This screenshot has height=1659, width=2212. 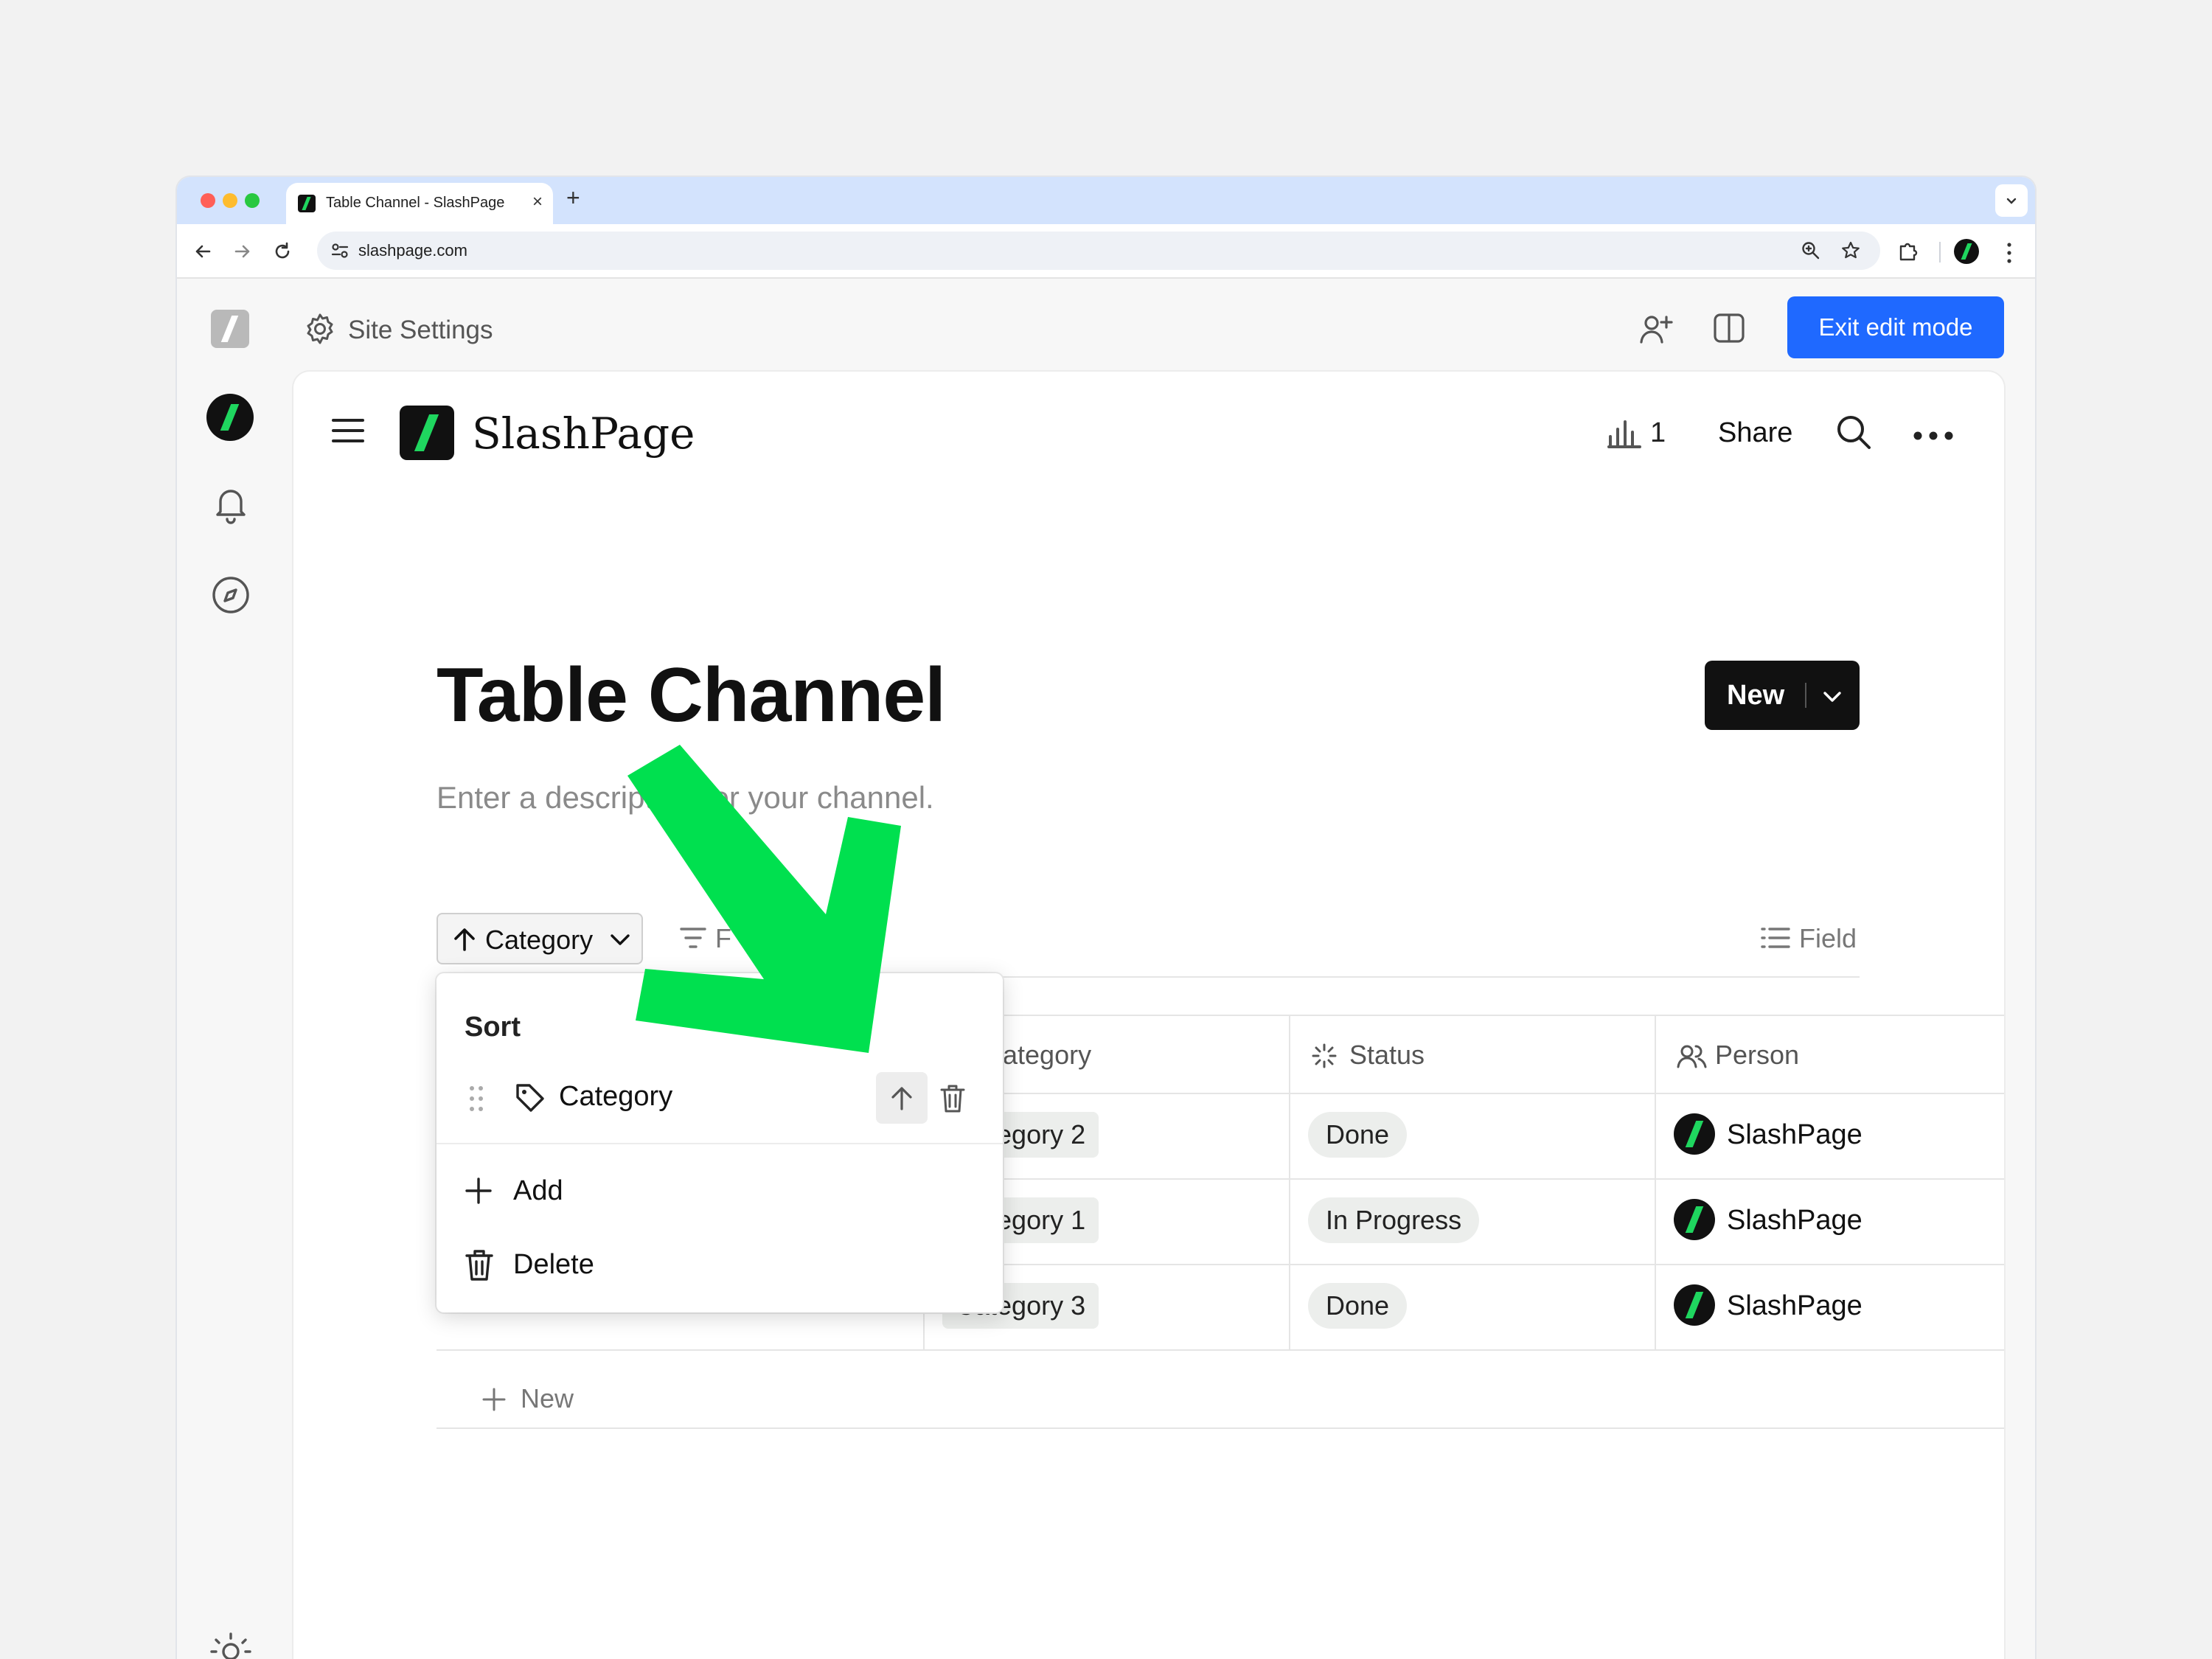 What do you see at coordinates (1805, 695) in the screenshot?
I see `new-button-divider` at bounding box center [1805, 695].